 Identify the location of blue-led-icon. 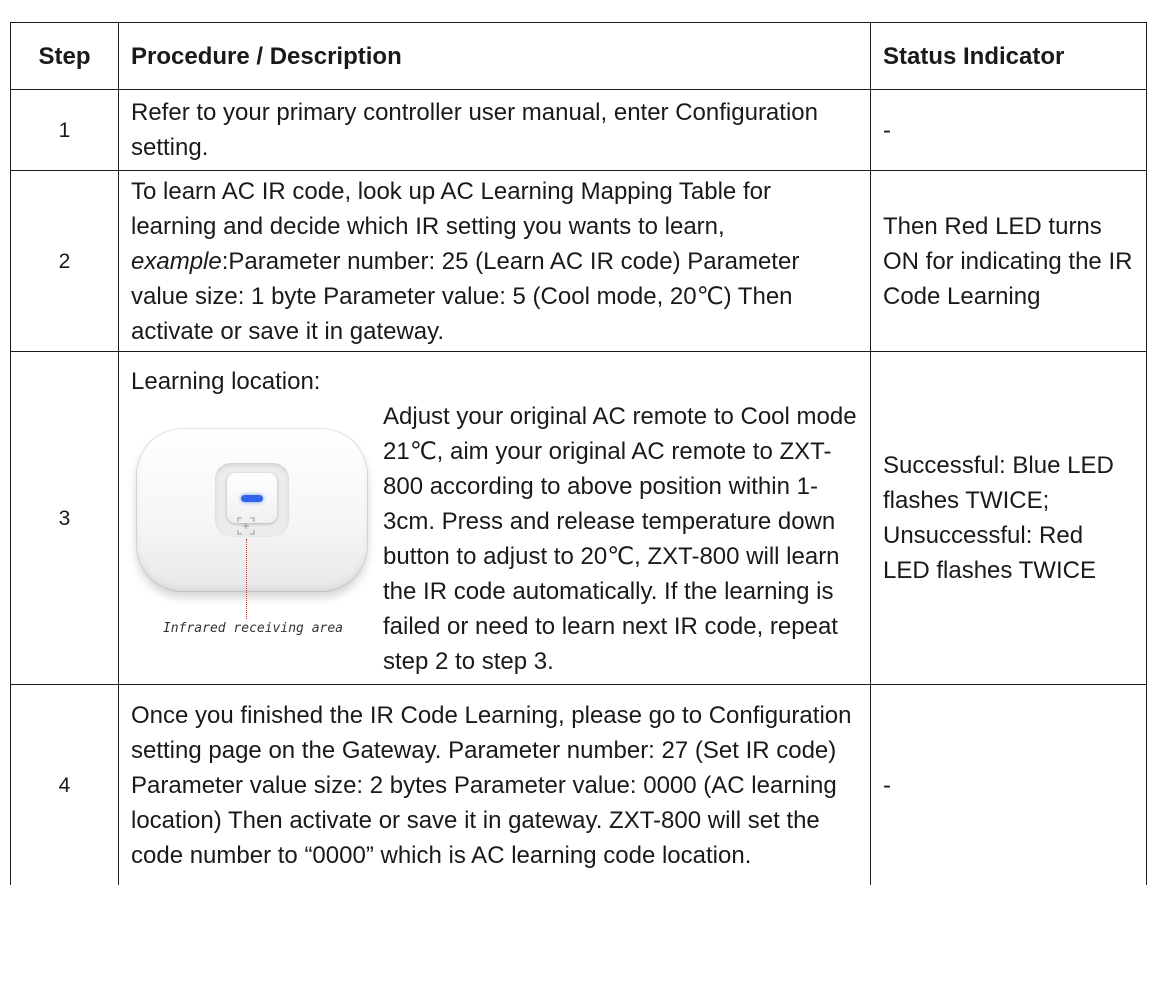
(252, 498).